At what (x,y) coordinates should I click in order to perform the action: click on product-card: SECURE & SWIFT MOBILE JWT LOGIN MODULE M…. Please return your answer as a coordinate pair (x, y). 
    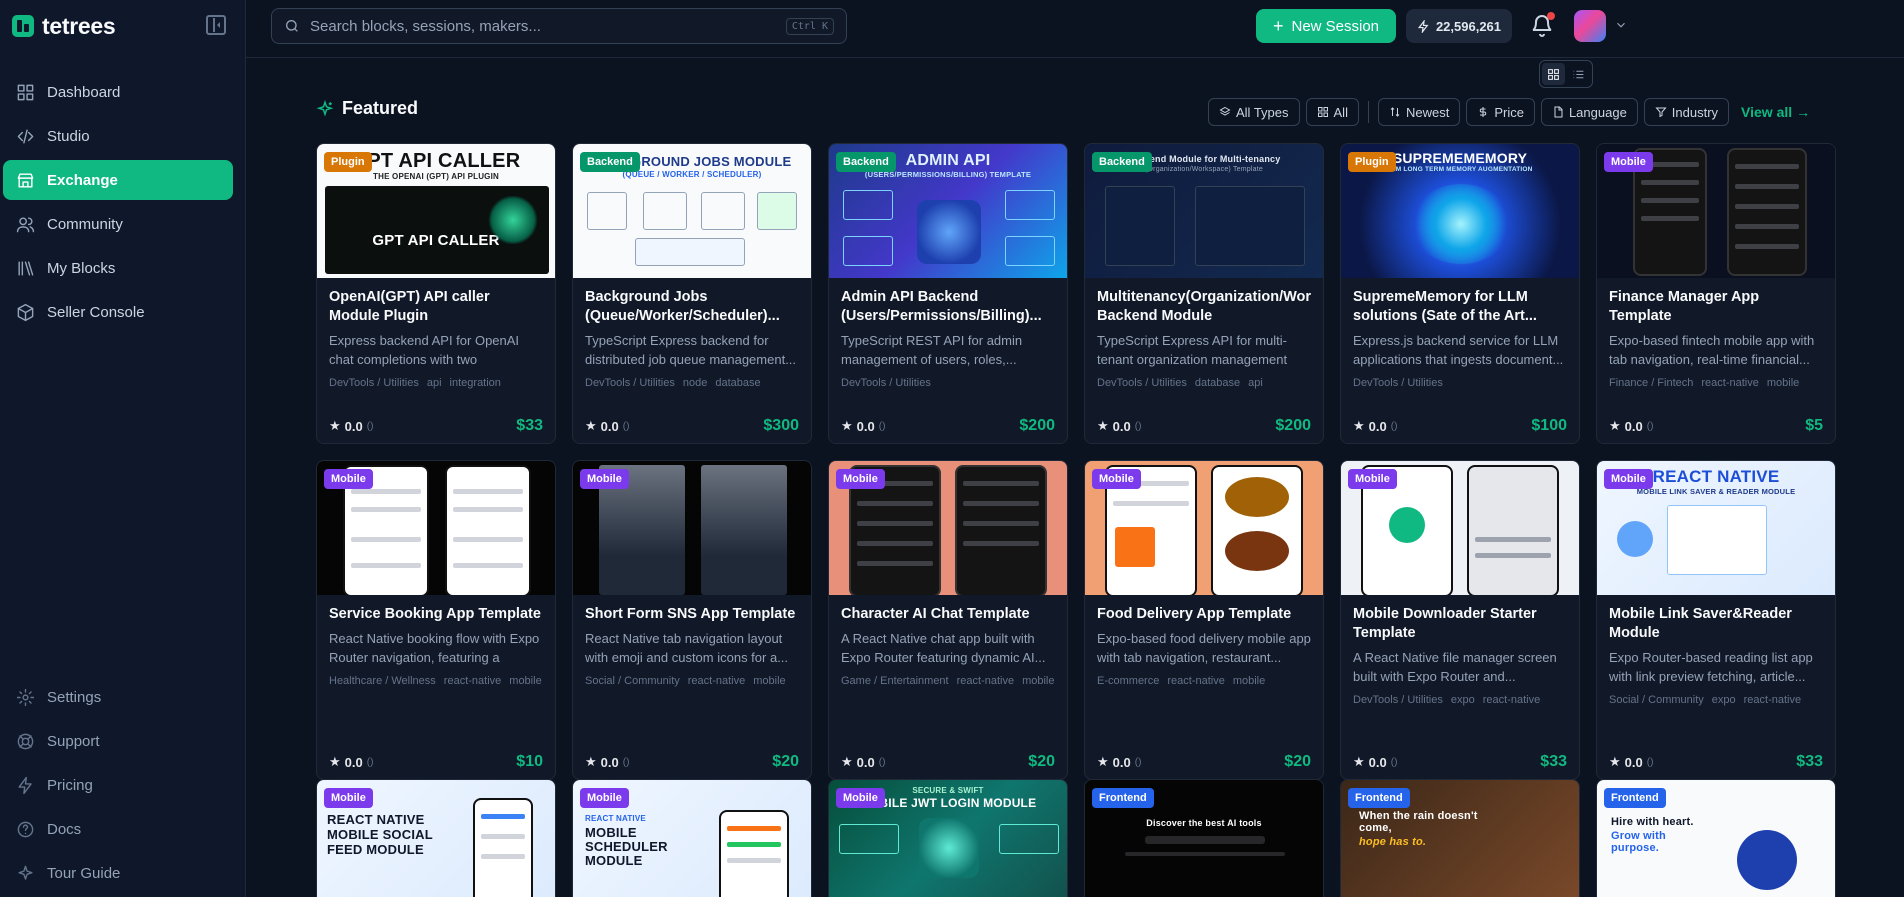
    Looking at the image, I should click on (948, 838).